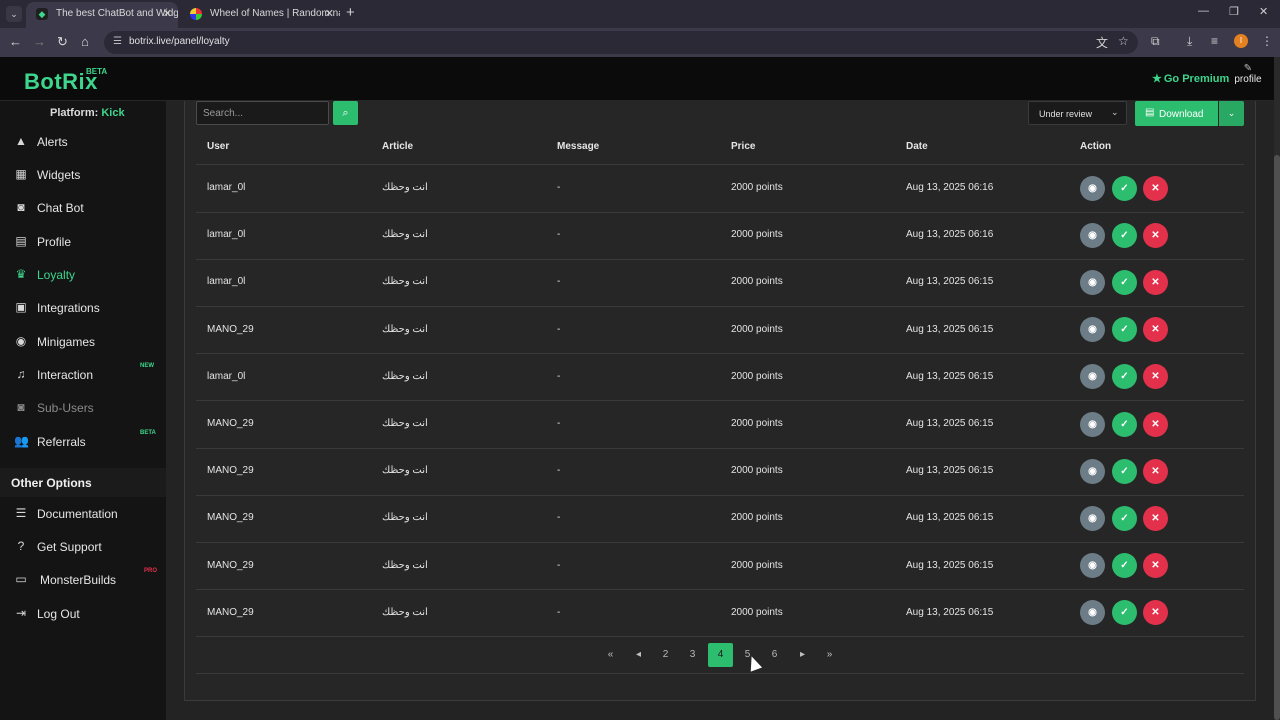 The height and width of the screenshot is (720, 1280). I want to click on back-icon: ←, so click(15, 41).